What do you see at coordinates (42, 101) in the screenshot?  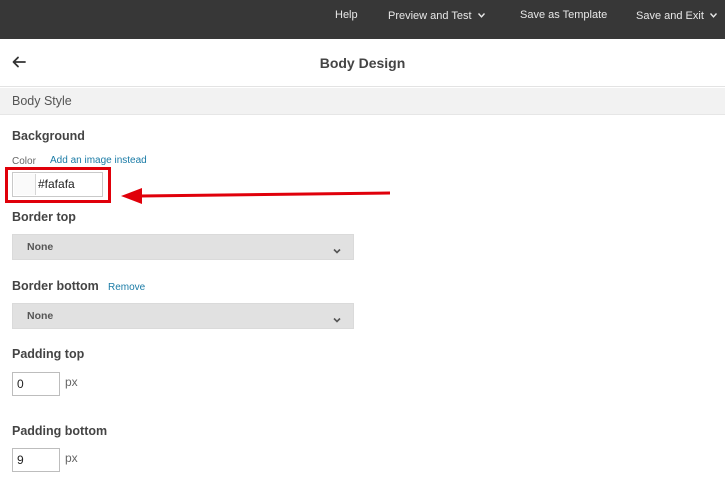 I see `section-title: Body Style` at bounding box center [42, 101].